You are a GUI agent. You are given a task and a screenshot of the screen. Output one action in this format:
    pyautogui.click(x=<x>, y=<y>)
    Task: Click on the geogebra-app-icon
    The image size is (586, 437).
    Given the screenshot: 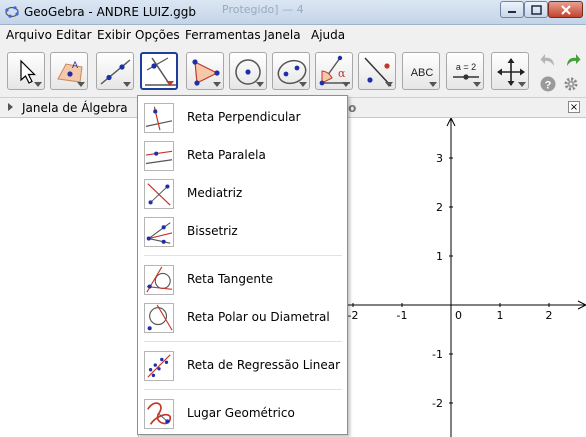 What is the action you would take?
    pyautogui.click(x=12, y=12)
    